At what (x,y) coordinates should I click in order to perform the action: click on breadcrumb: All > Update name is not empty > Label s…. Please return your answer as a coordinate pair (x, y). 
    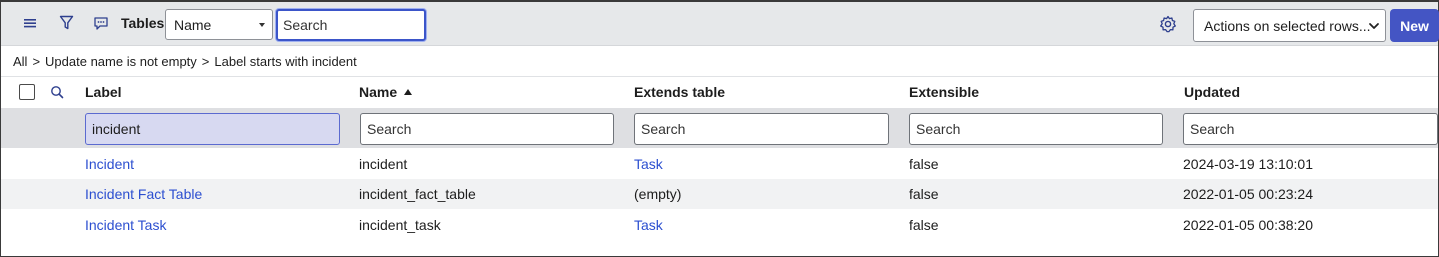
    Looking at the image, I should click on (185, 61).